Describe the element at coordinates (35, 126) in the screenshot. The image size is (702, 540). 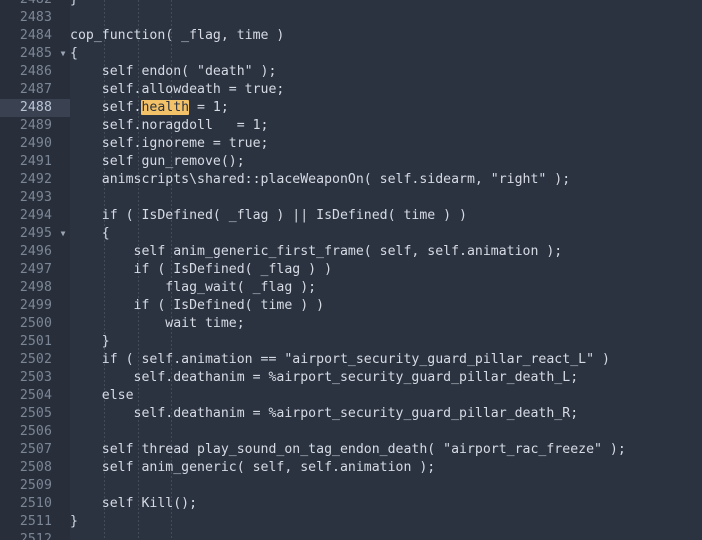
I see `line-gutter: 2489` at that location.